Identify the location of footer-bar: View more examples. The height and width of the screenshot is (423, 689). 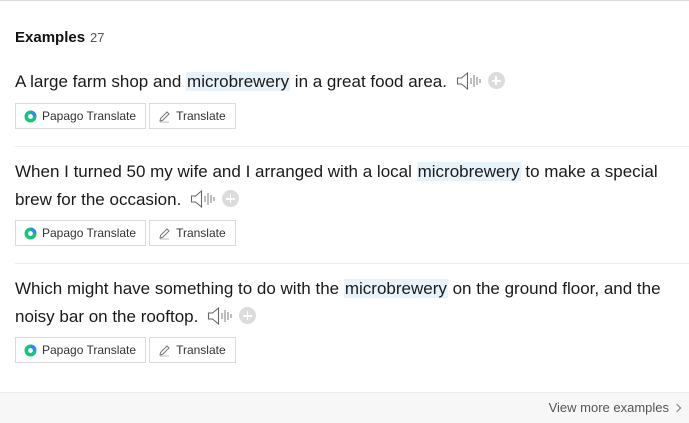
(344, 407).